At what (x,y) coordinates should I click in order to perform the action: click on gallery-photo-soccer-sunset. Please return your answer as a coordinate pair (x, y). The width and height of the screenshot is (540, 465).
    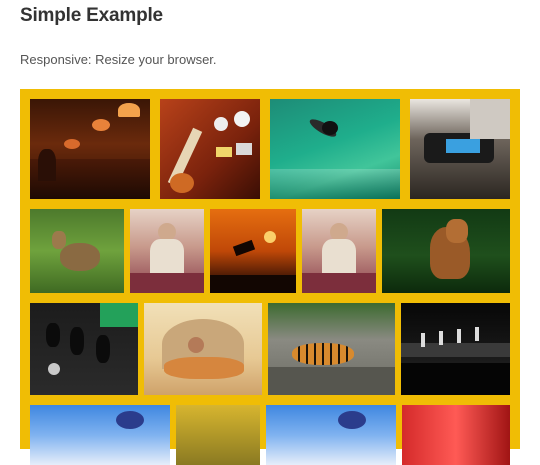
    Looking at the image, I should click on (253, 251).